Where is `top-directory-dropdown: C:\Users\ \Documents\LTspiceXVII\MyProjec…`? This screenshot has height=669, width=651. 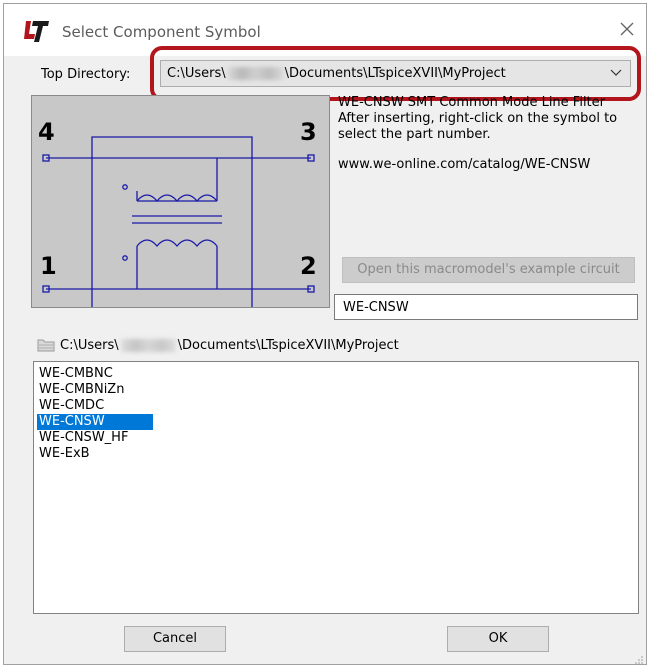 top-directory-dropdown: C:\Users\ \Documents\LTspiceXVII\MyProjec… is located at coordinates (395, 73).